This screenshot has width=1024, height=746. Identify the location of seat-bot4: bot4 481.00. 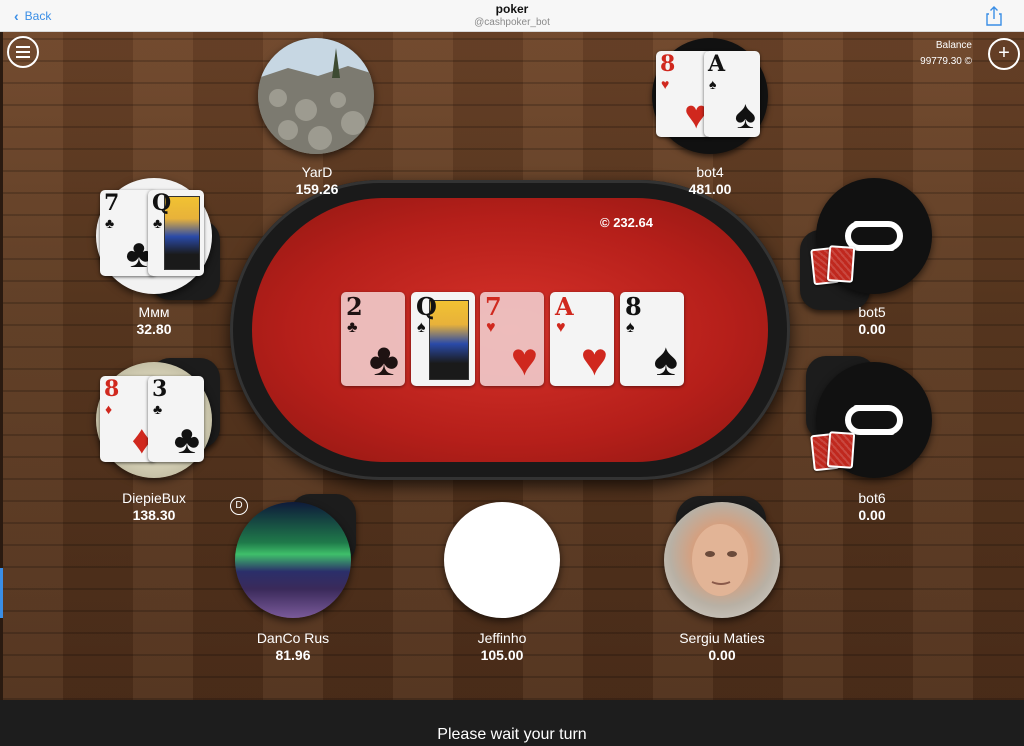
(710, 180).